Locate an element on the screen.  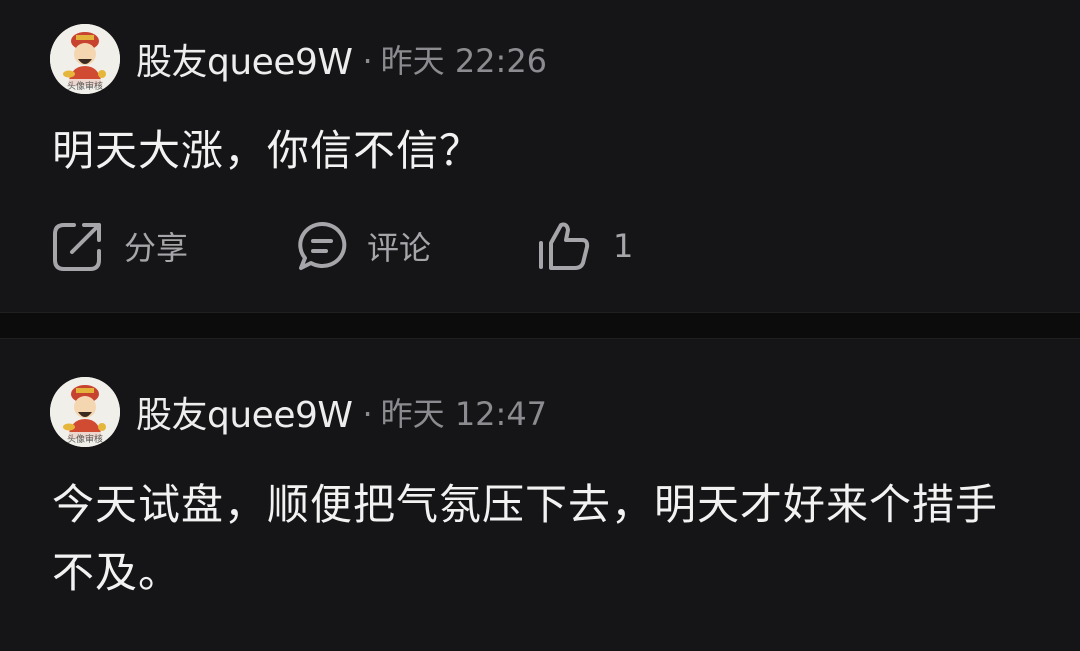
section-divider is located at coordinates (540, 325).